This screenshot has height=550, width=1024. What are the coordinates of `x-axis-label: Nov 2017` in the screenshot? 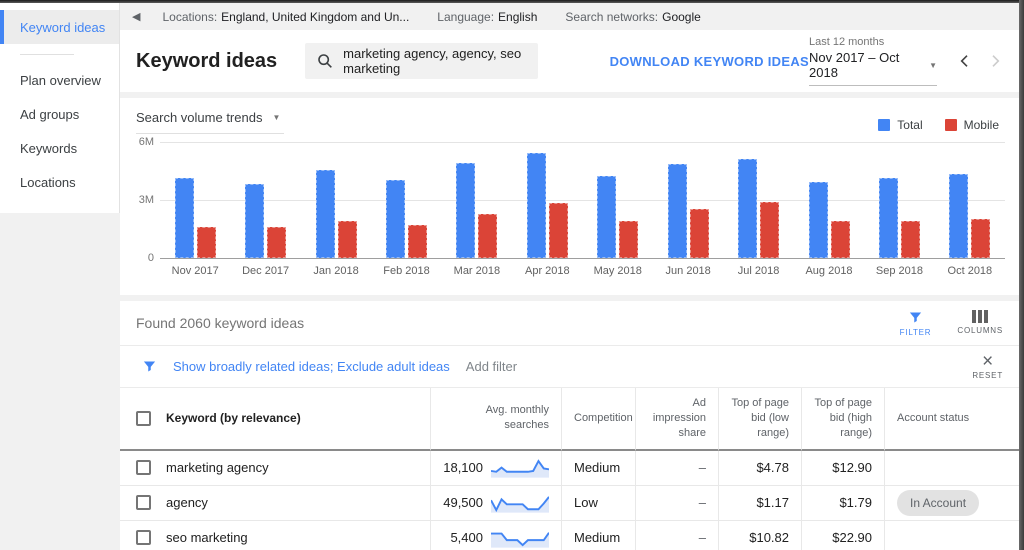 It's located at (195, 271).